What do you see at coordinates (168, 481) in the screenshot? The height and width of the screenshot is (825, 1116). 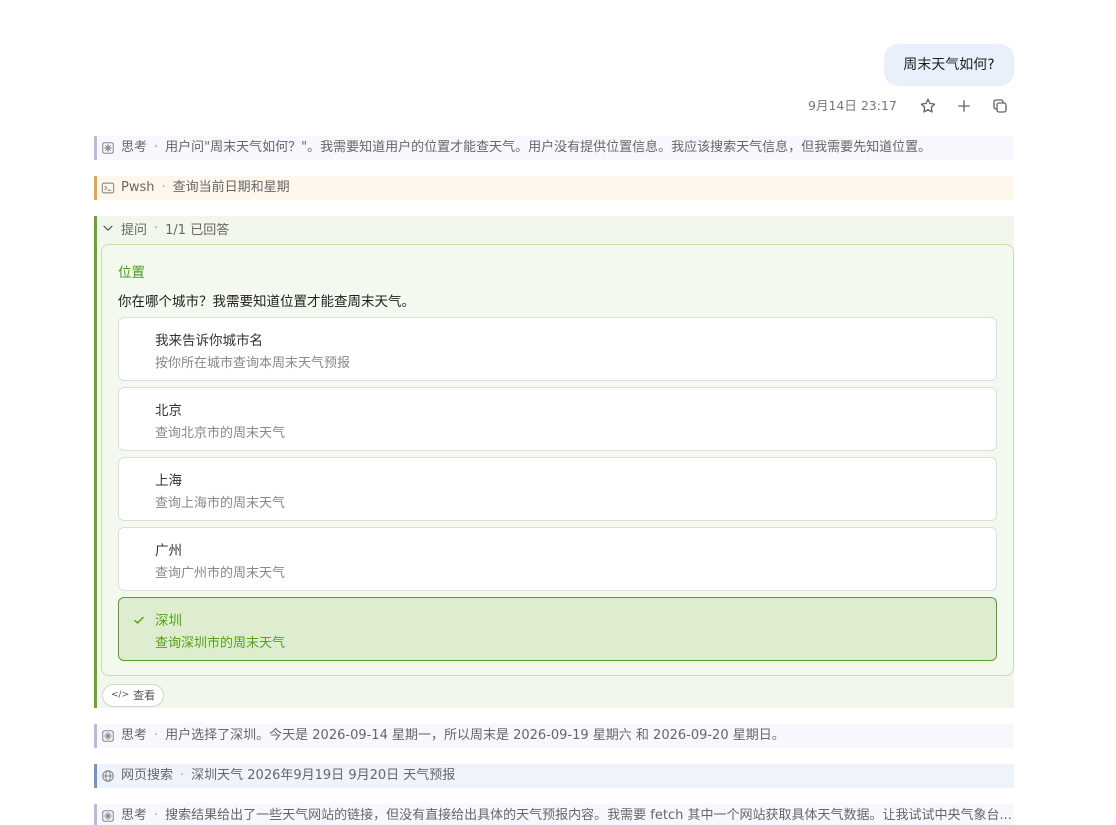 I see `option-label: 上海` at bounding box center [168, 481].